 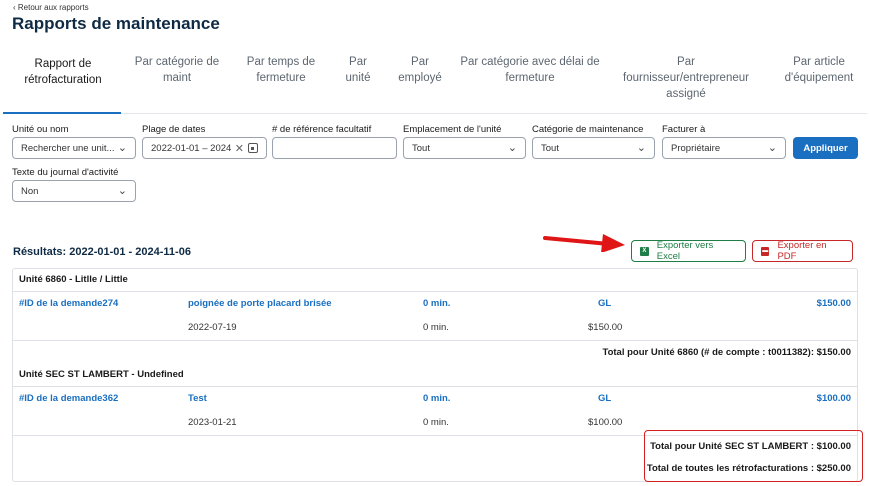 What do you see at coordinates (644, 251) in the screenshot?
I see `excel-file-icon: X` at bounding box center [644, 251].